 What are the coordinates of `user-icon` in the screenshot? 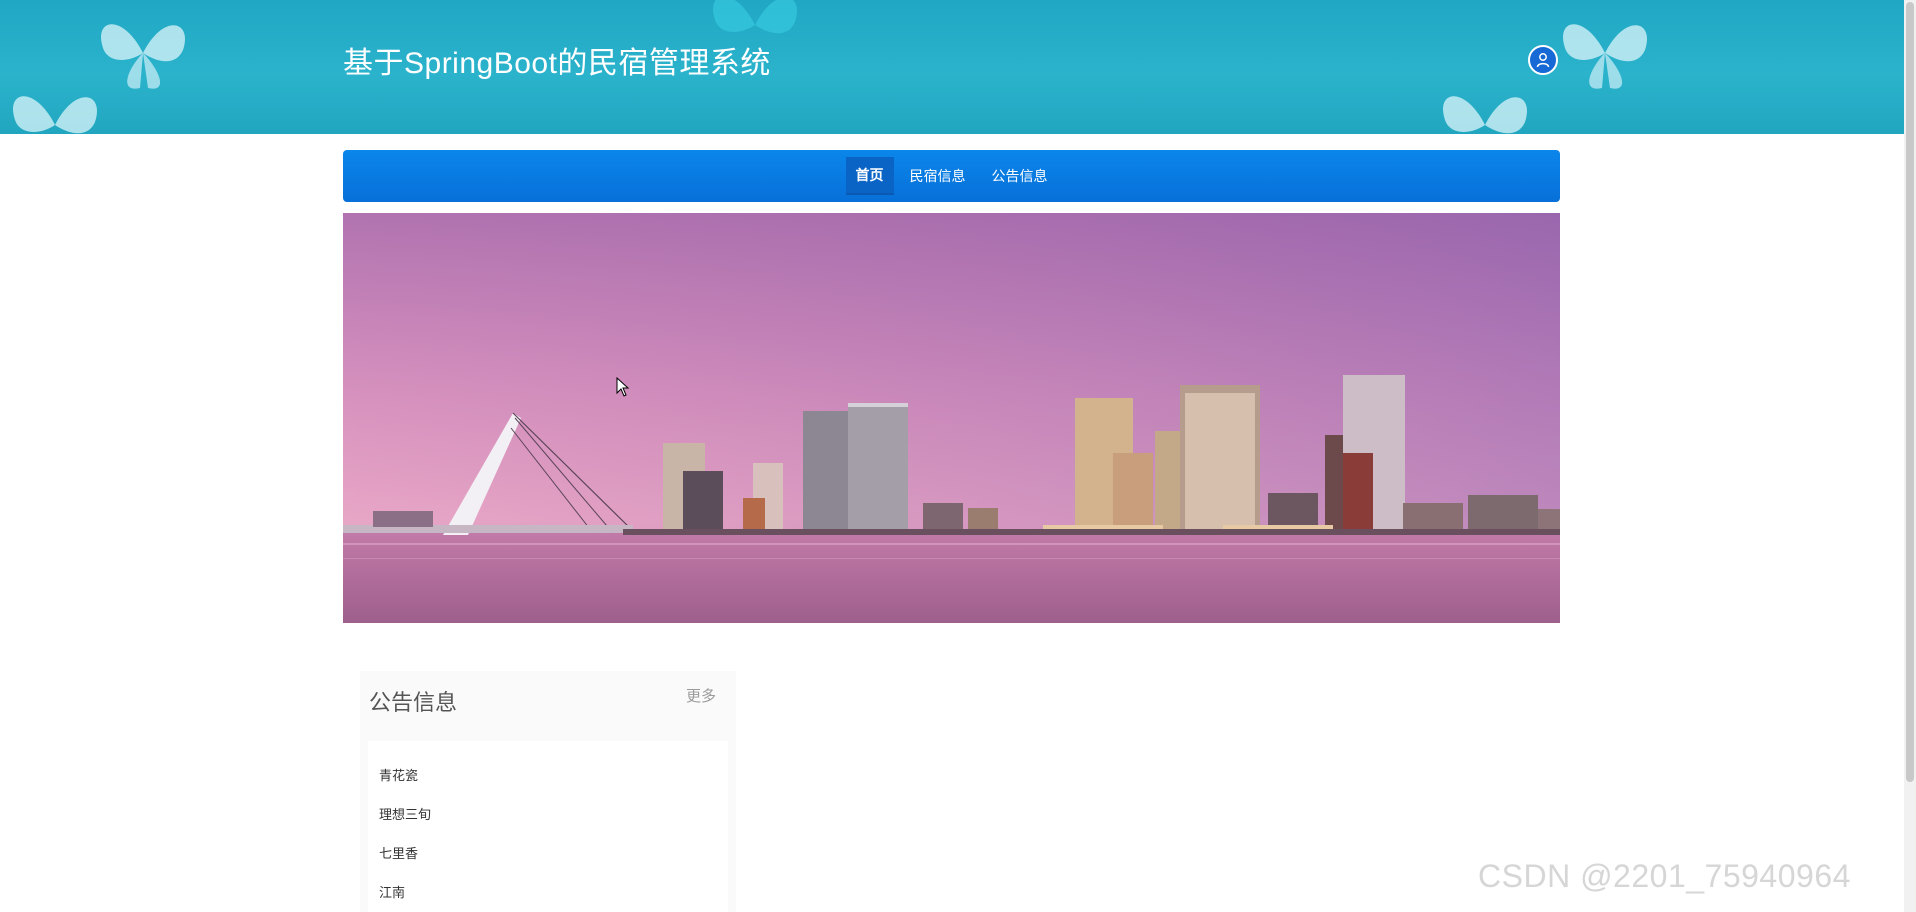 It's located at (1543, 60).